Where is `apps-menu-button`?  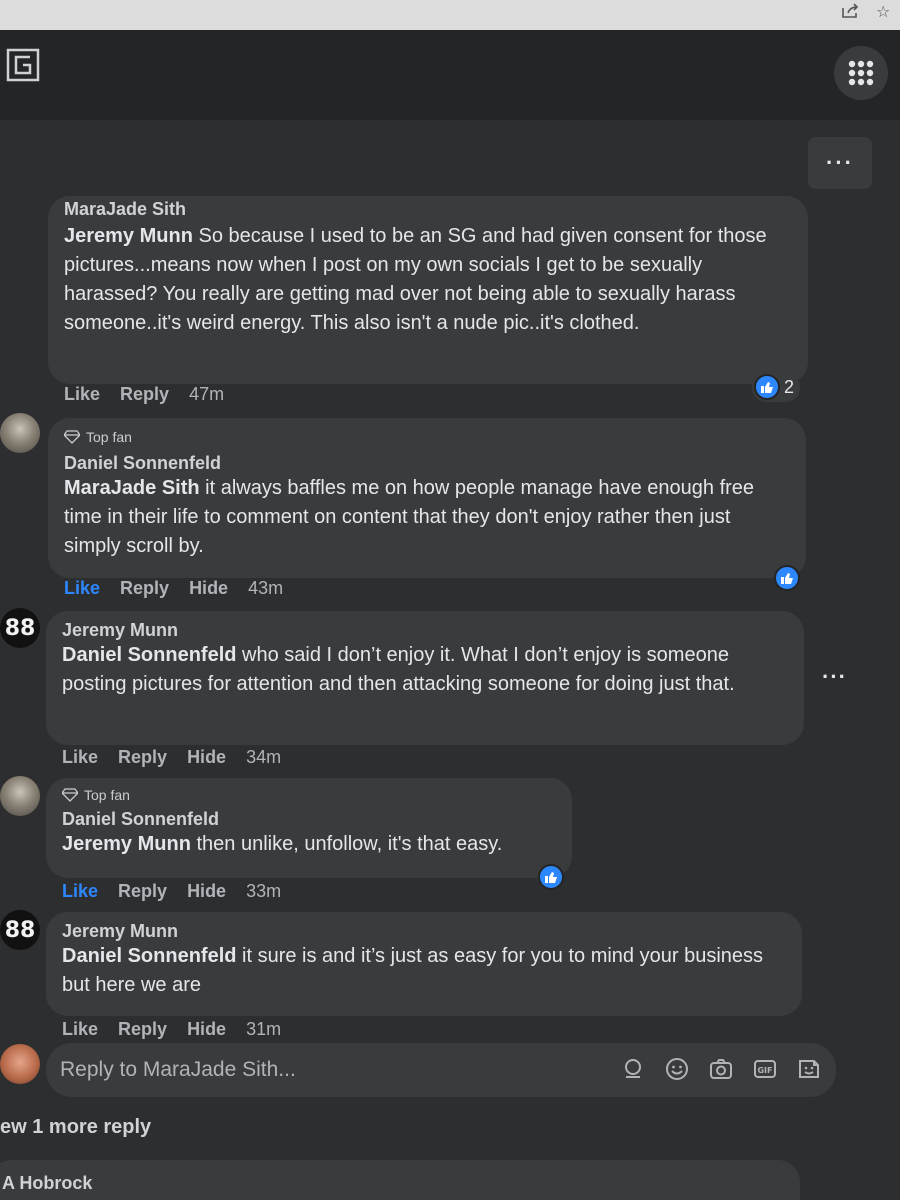 apps-menu-button is located at coordinates (861, 73).